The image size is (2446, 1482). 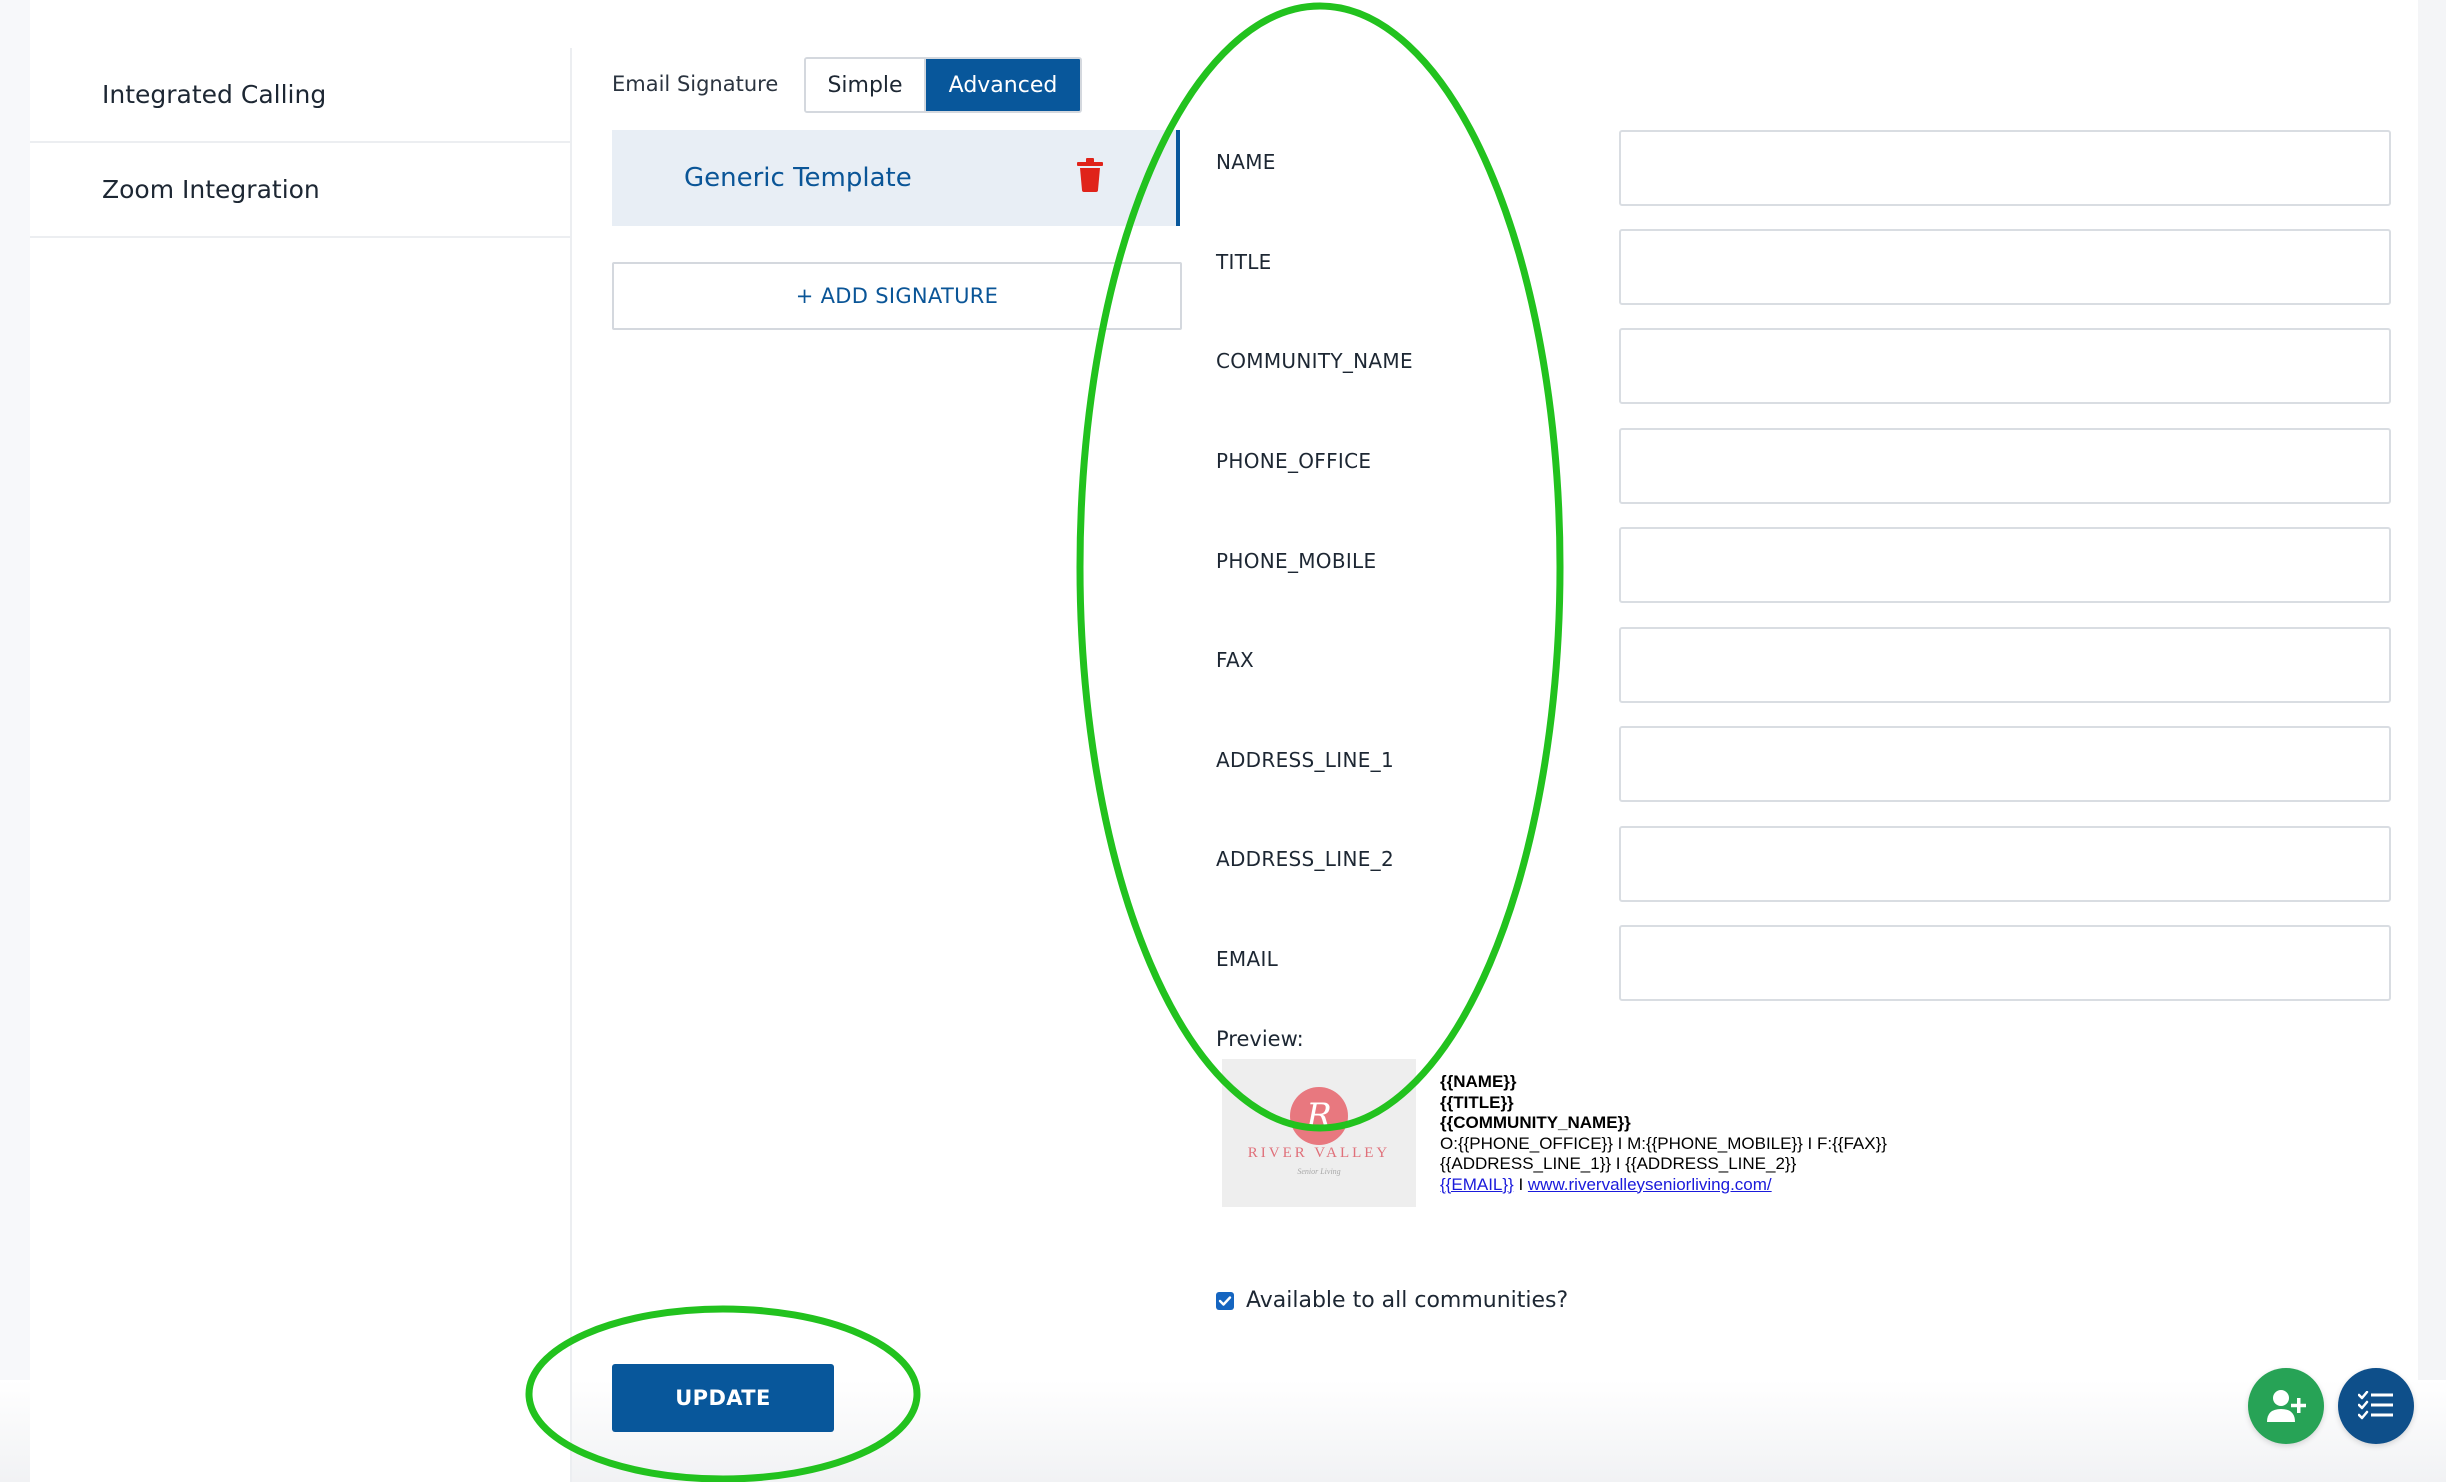 I want to click on sidebar-item-label: Zoom Integration, so click(x=211, y=189).